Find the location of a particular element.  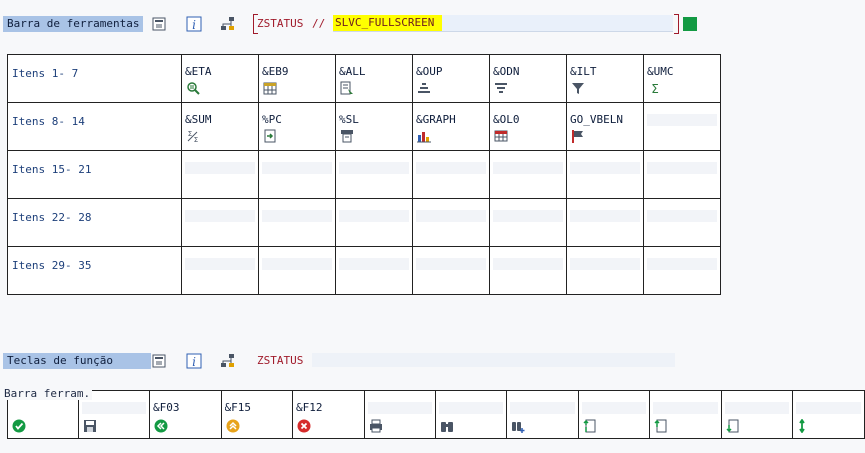

subtotal-icon: ΣΣ is located at coordinates (193, 136).